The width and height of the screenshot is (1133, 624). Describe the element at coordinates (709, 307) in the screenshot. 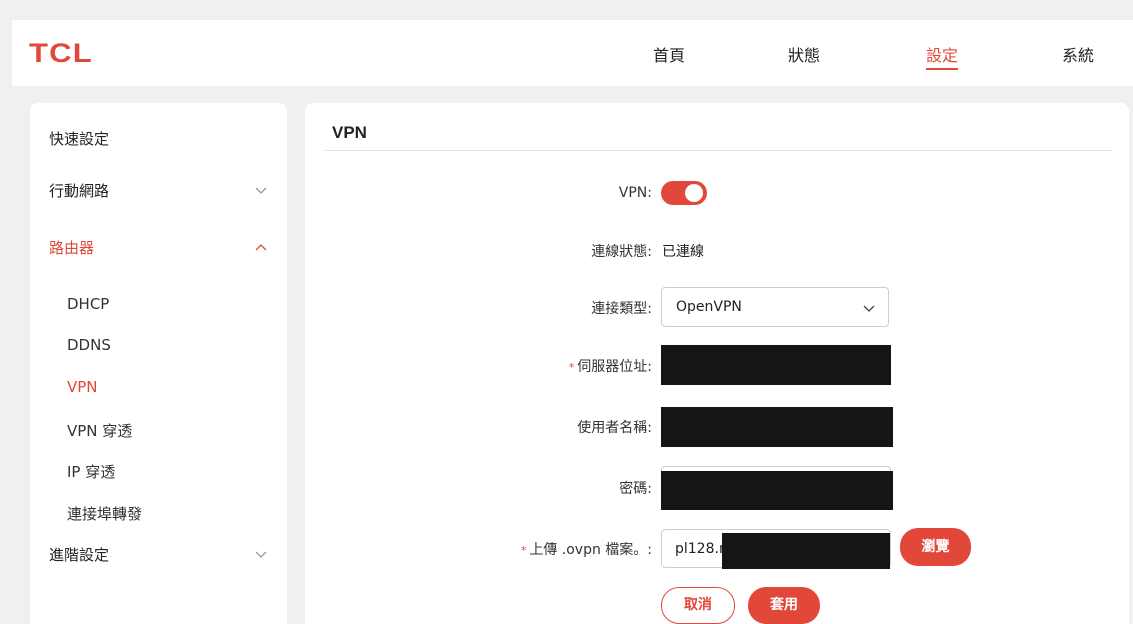

I see `connection-type-value: OpenVPN` at that location.